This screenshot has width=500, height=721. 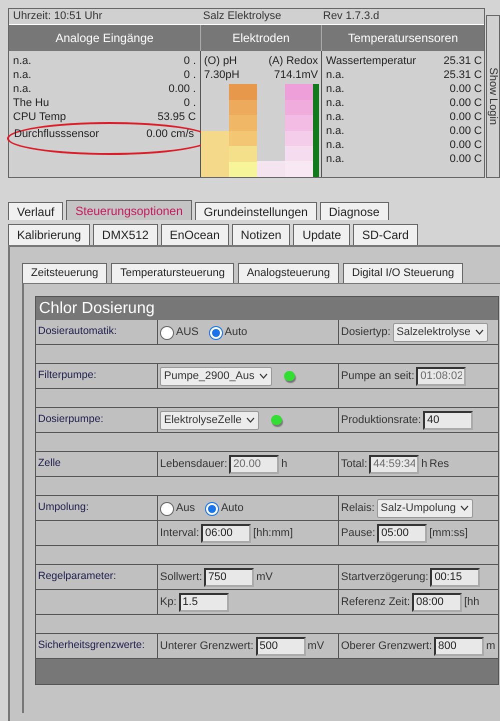 I want to click on clock-text: Uhrzeit: 10:51 Uhr, so click(x=58, y=16).